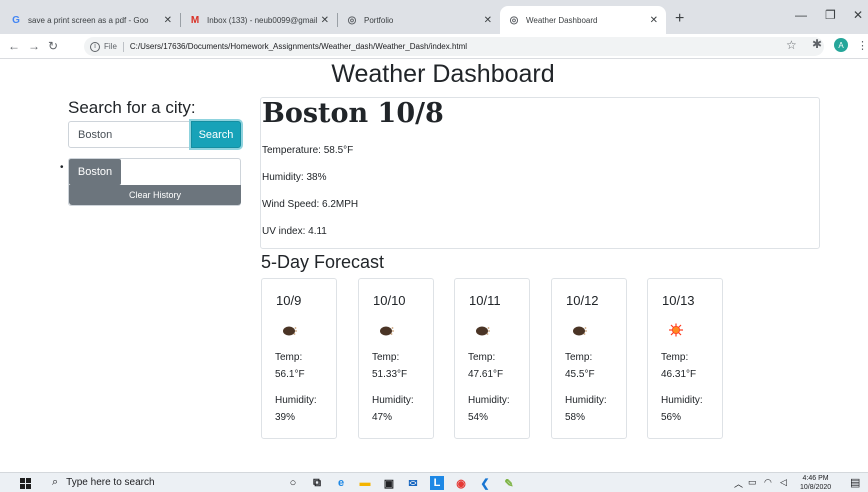  I want to click on minimize-icon: —, so click(801, 15).